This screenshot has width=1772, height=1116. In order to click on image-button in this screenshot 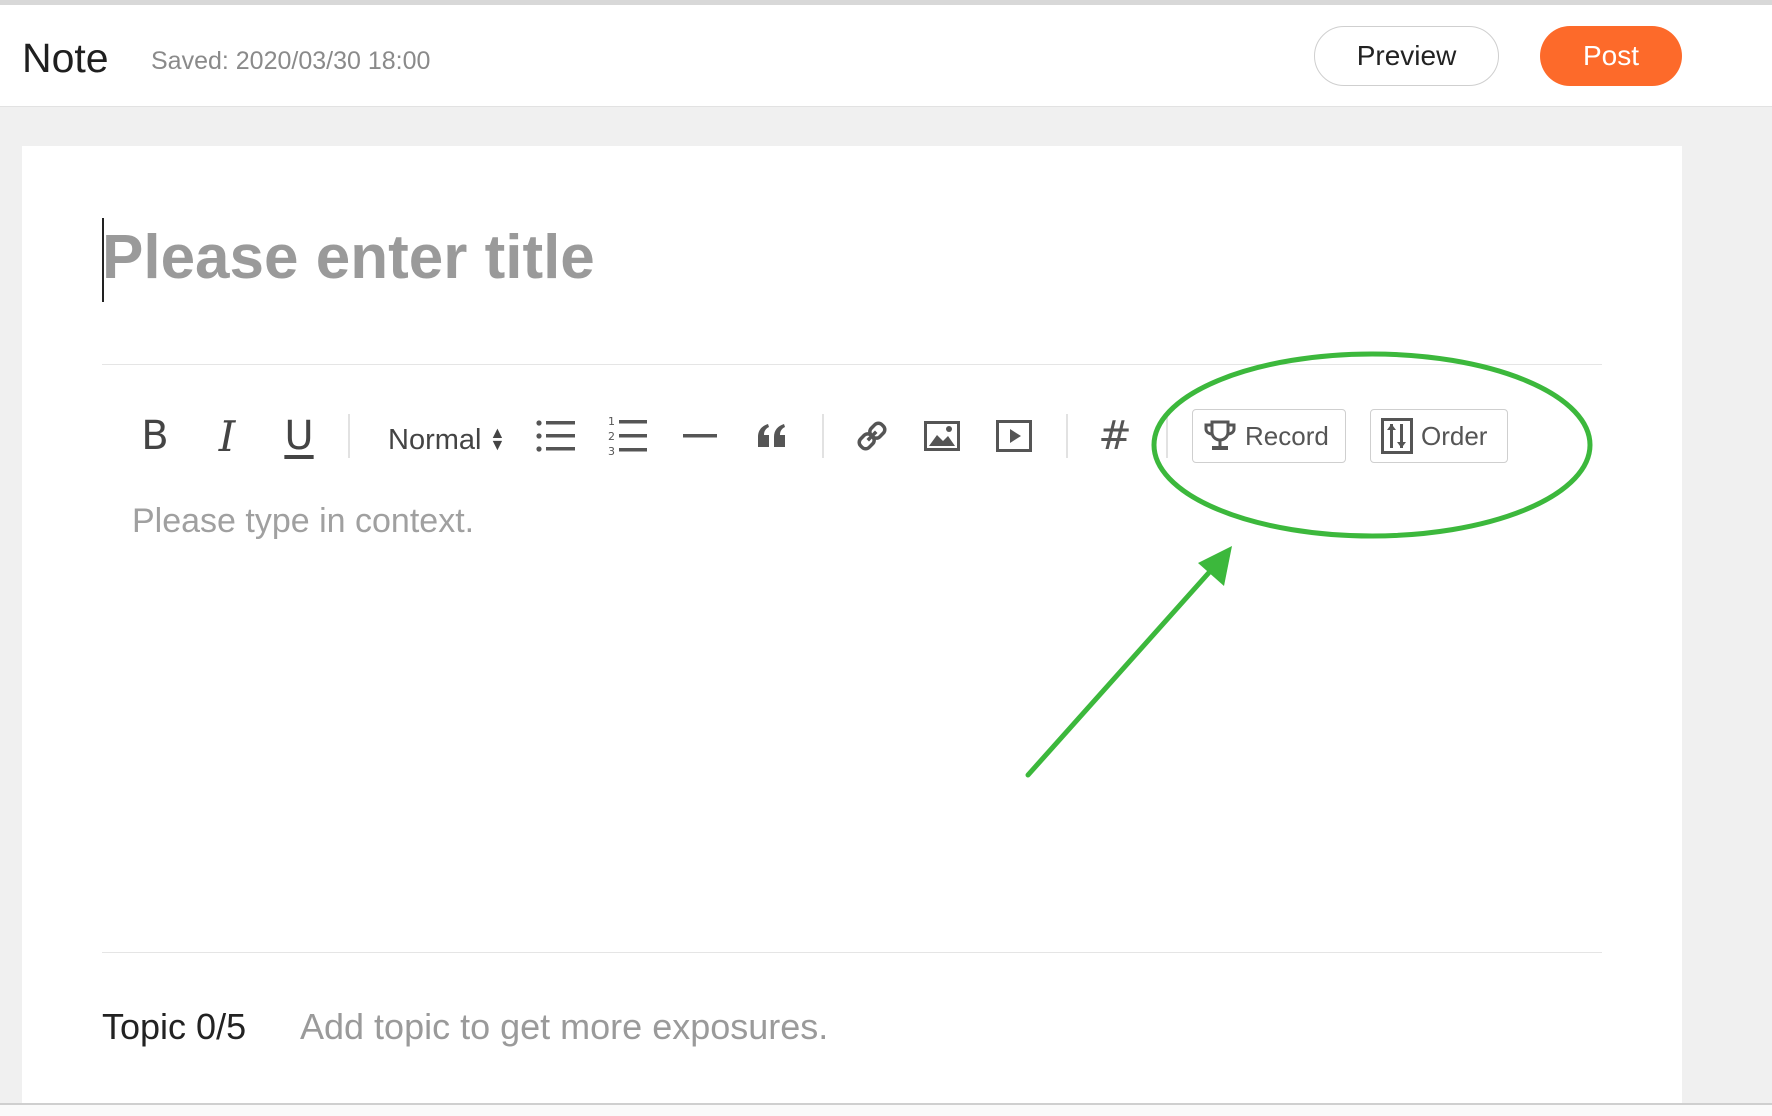, I will do `click(942, 436)`.